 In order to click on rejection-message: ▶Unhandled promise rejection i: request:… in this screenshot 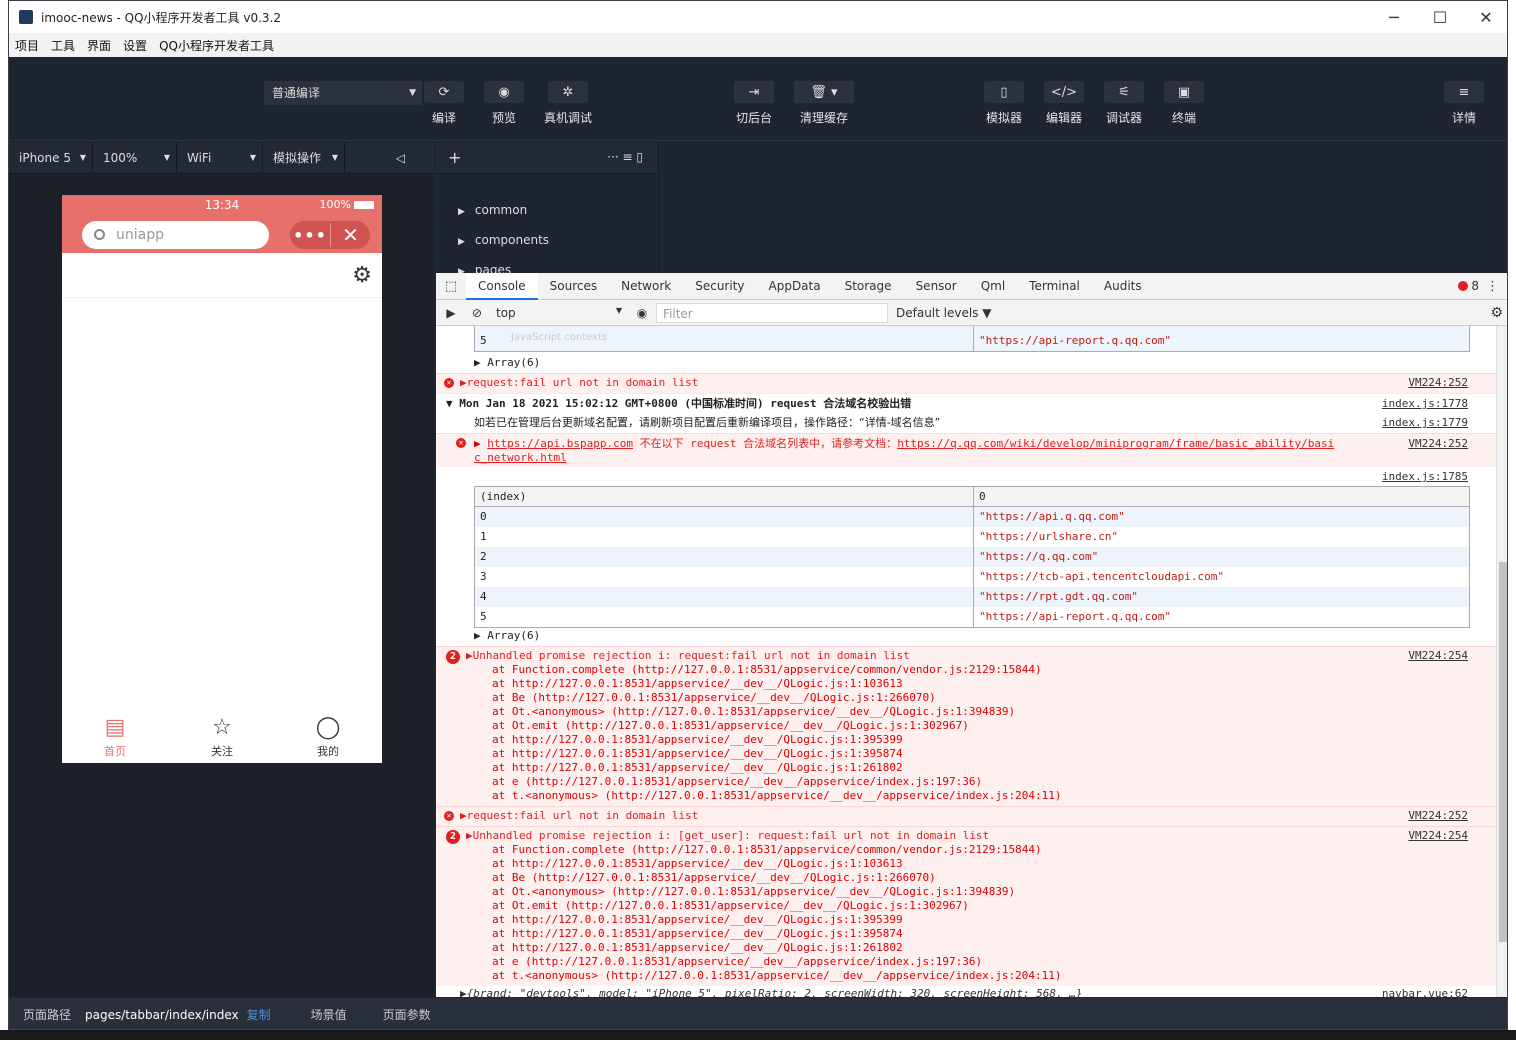, I will do `click(688, 655)`.